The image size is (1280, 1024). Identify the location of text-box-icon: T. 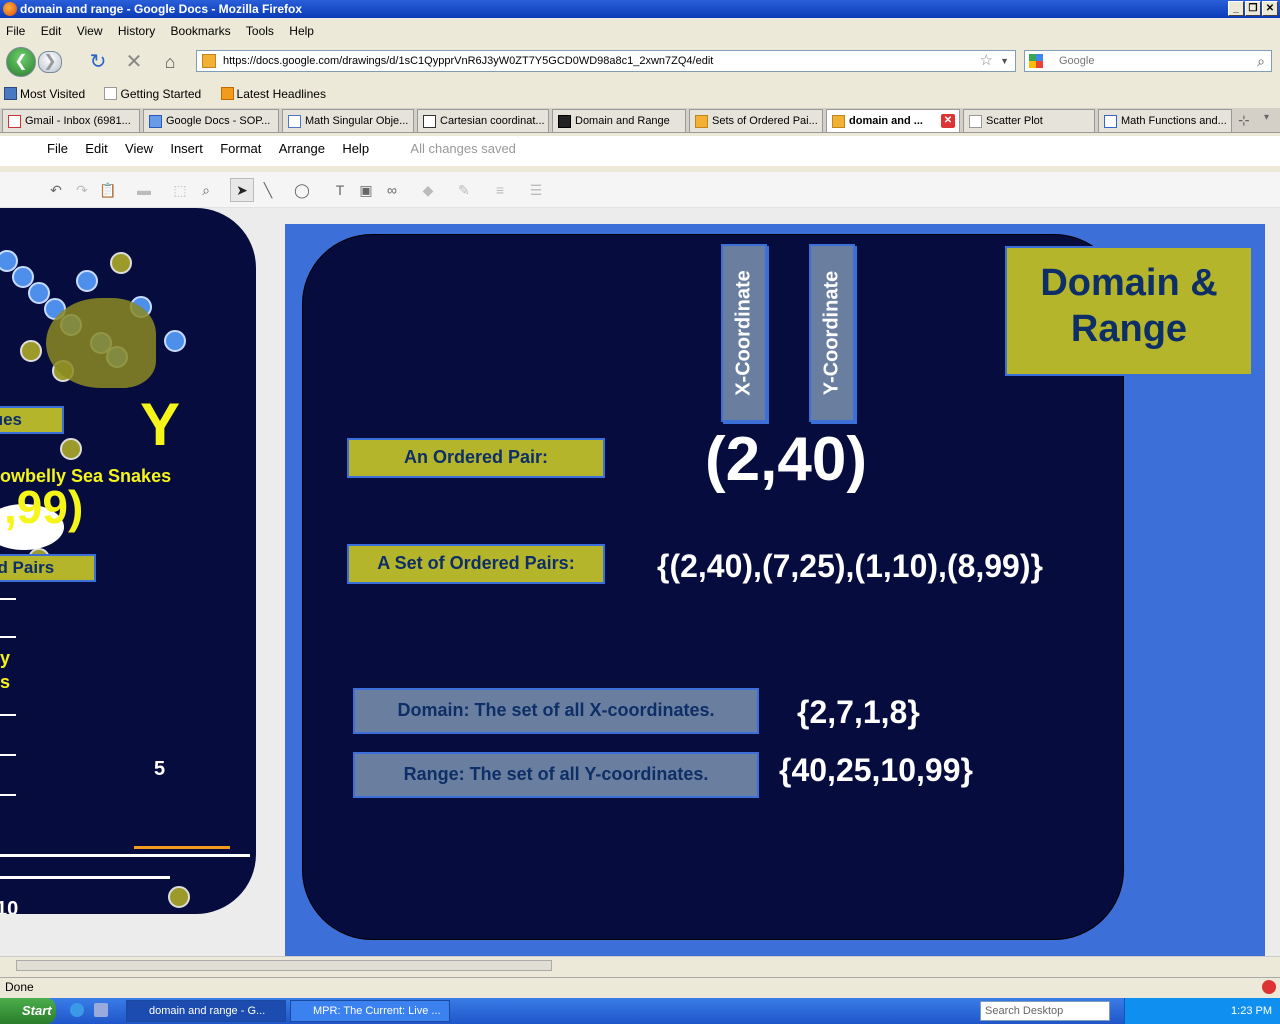
(340, 190).